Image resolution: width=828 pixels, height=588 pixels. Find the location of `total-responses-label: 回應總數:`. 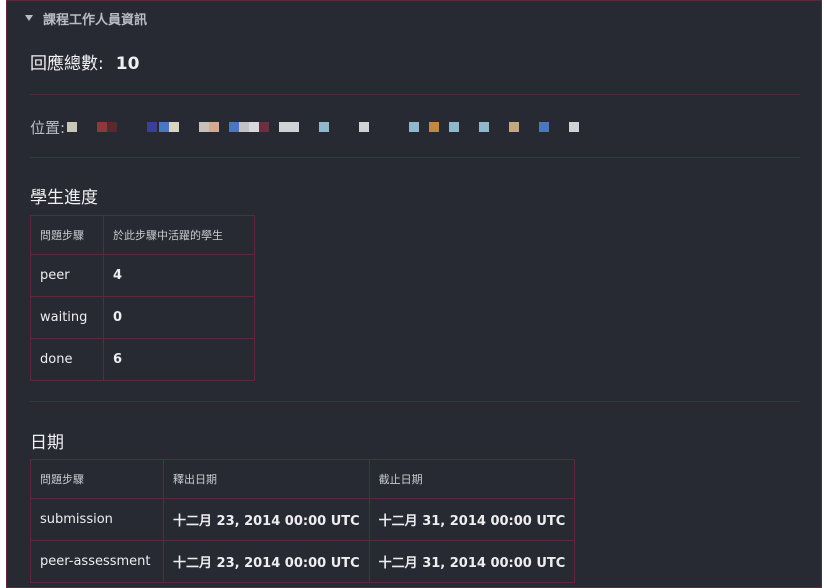

total-responses-label: 回應總數: is located at coordinates (67, 64).